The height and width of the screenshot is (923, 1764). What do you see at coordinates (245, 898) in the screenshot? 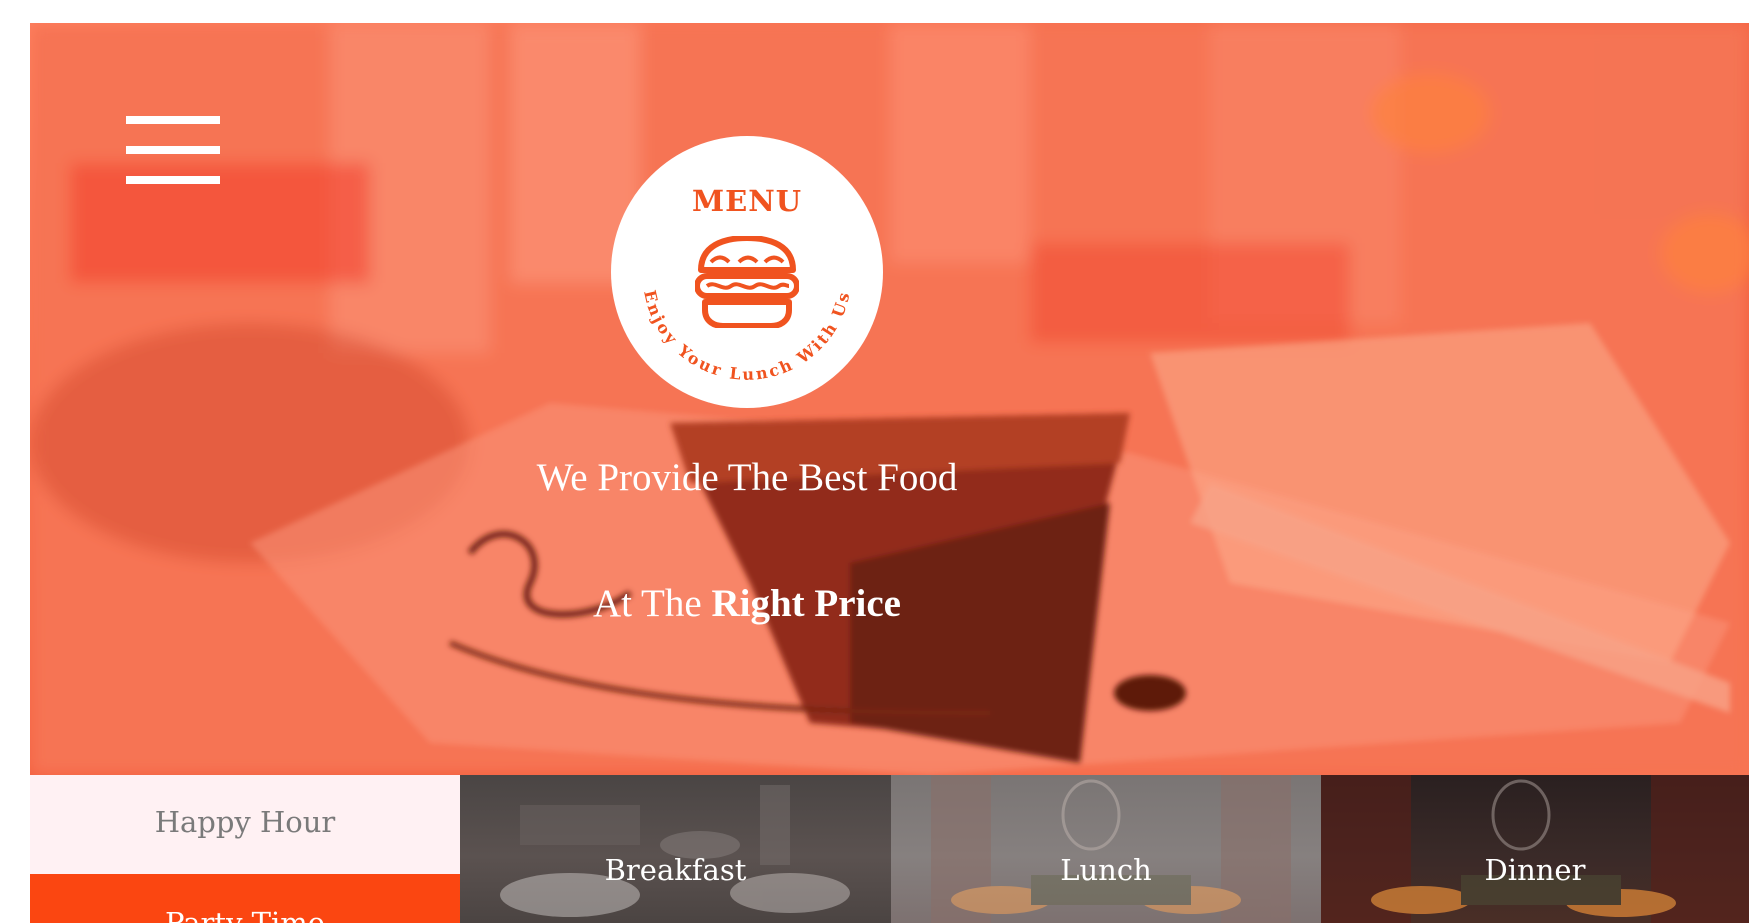
I see `tile-party-time: Party Time` at bounding box center [245, 898].